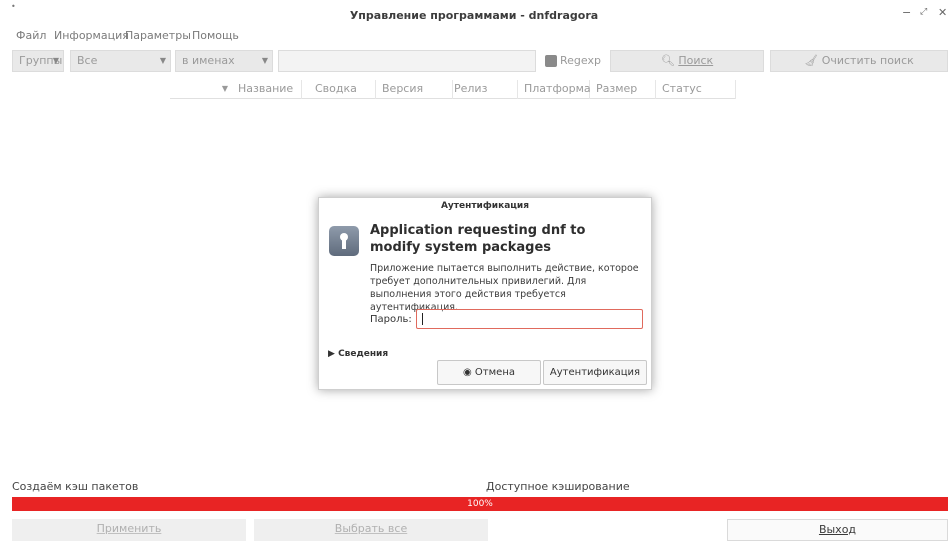 Image resolution: width=948 pixels, height=541 pixels. What do you see at coordinates (667, 60) in the screenshot?
I see `search-icon: 🔍︎` at bounding box center [667, 60].